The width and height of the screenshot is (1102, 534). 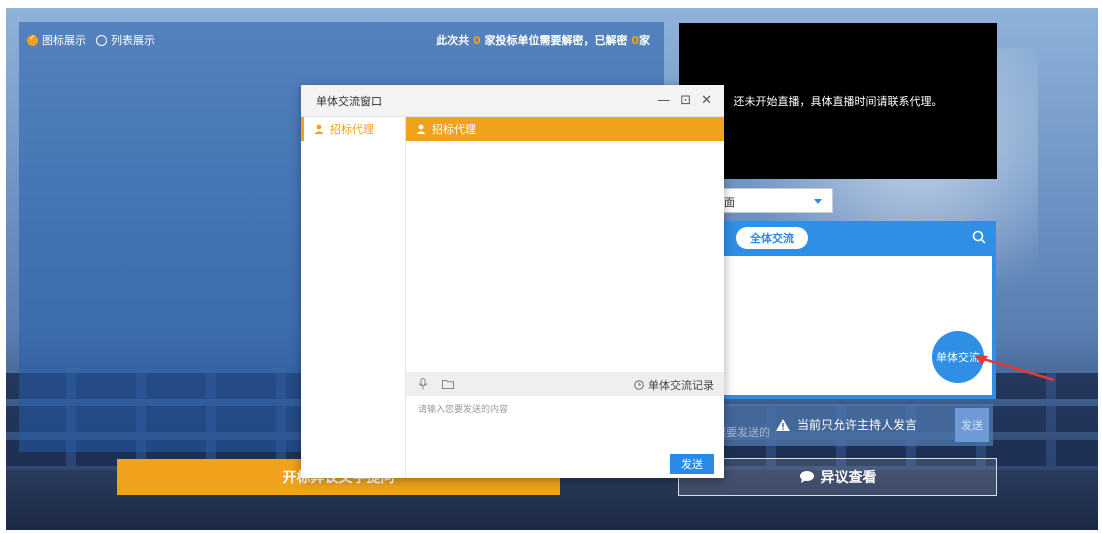 What do you see at coordinates (635, 40) in the screenshot?
I see `decrypt-done: 0` at bounding box center [635, 40].